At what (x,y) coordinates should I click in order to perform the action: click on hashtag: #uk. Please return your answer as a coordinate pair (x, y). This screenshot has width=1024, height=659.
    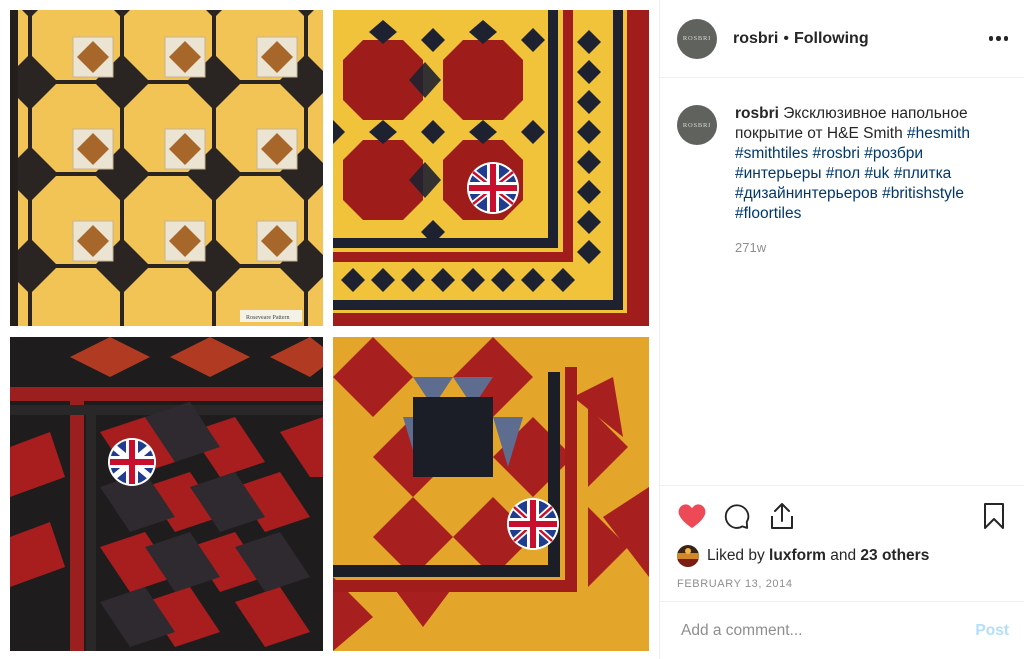
    Looking at the image, I should click on (876, 173).